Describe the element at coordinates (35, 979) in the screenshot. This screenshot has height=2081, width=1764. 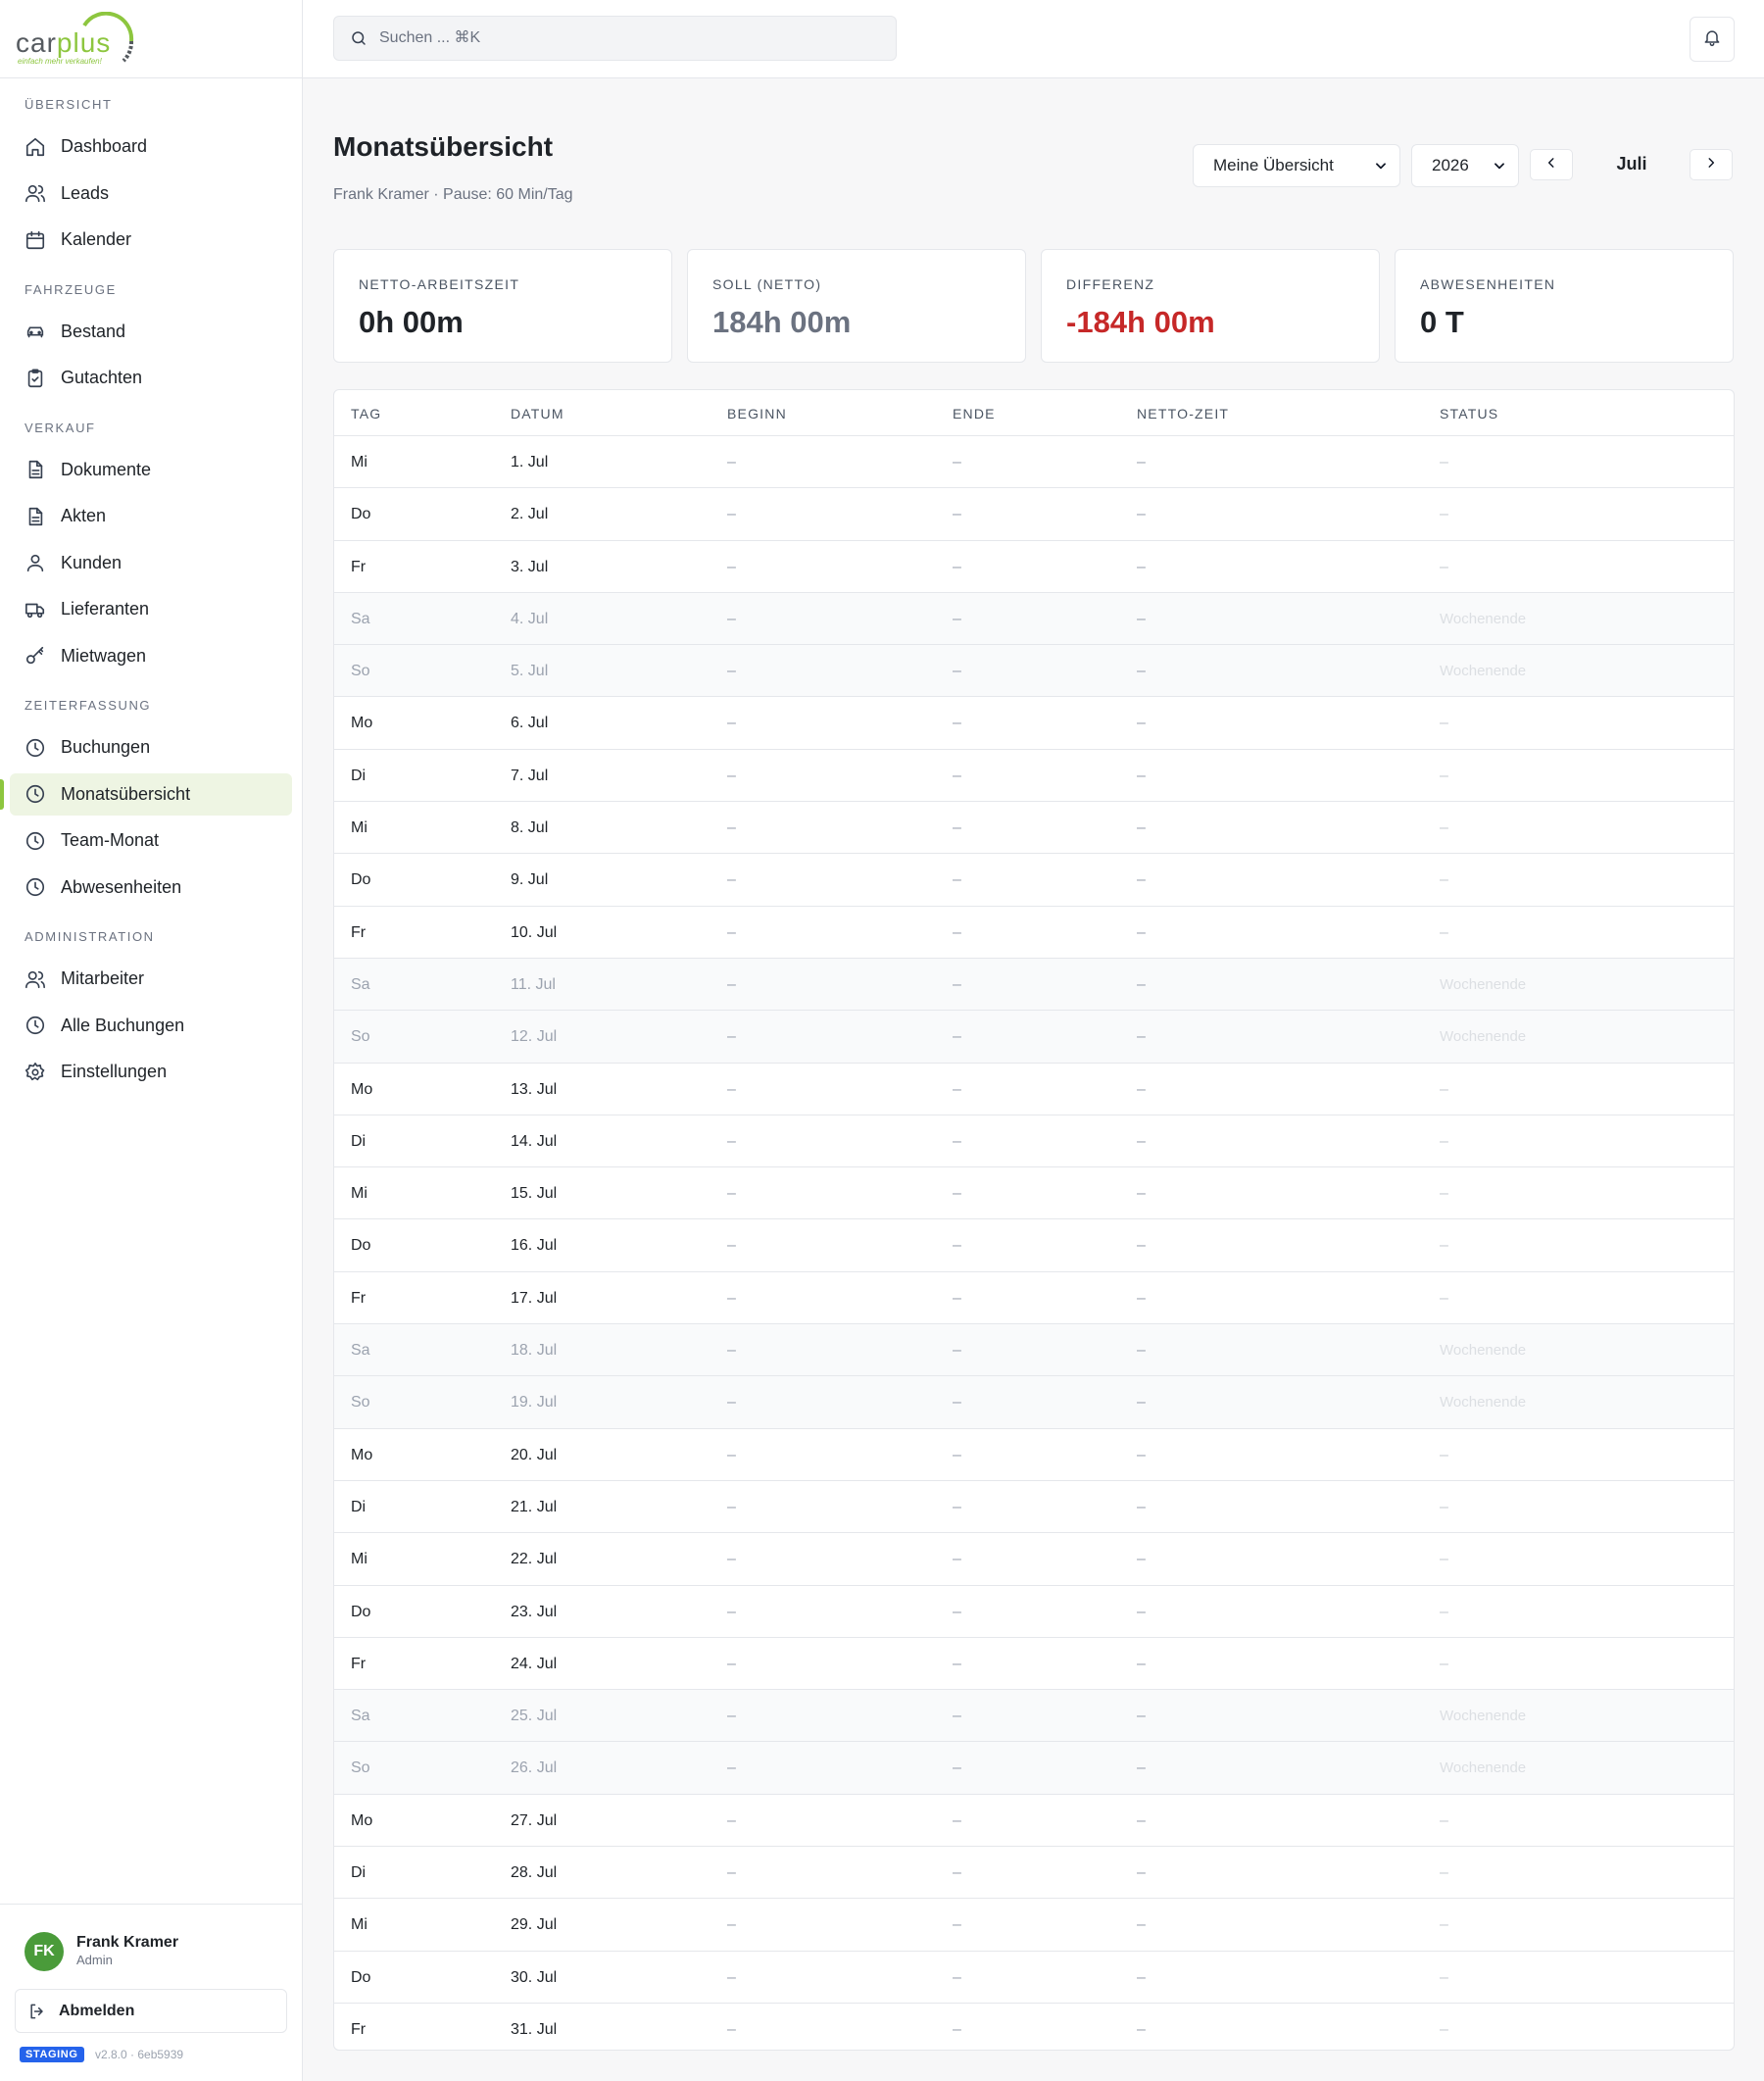
I see `users-icon` at that location.